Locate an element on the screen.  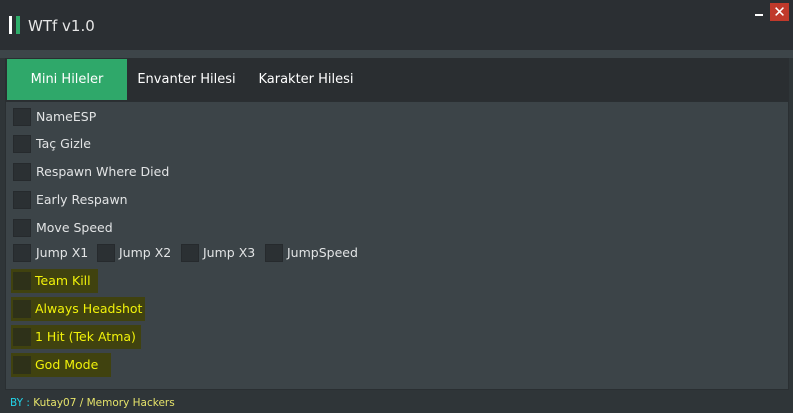
option-respawn-where-died: Respawn Where Died is located at coordinates (113, 172).